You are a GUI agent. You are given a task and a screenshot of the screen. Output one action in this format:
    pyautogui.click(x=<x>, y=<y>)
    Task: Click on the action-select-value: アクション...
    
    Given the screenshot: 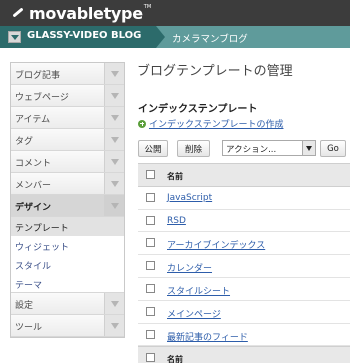 What is the action you would take?
    pyautogui.click(x=251, y=150)
    